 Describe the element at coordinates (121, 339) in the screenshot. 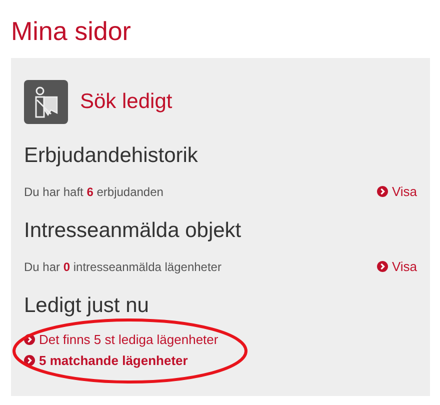

I see `vacancy-link: Det finns 5 st lediga lägenheter` at that location.